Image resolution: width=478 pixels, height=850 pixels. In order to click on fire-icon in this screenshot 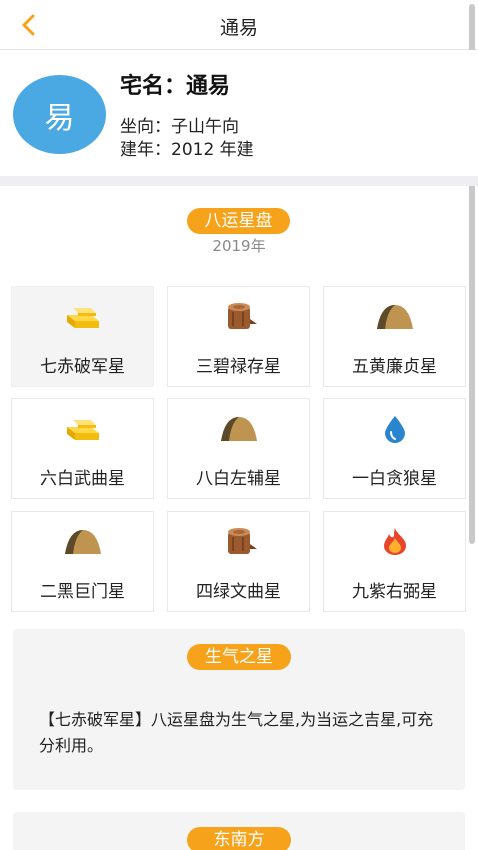, I will do `click(395, 541)`.